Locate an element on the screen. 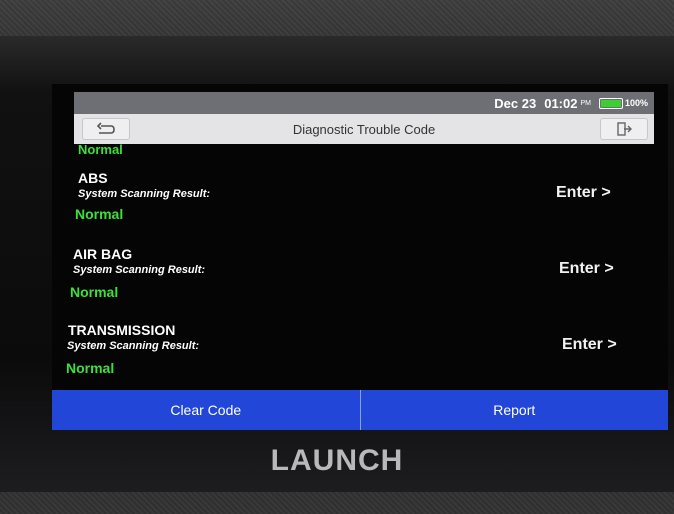 The height and width of the screenshot is (514, 674). exit-icon is located at coordinates (624, 129).